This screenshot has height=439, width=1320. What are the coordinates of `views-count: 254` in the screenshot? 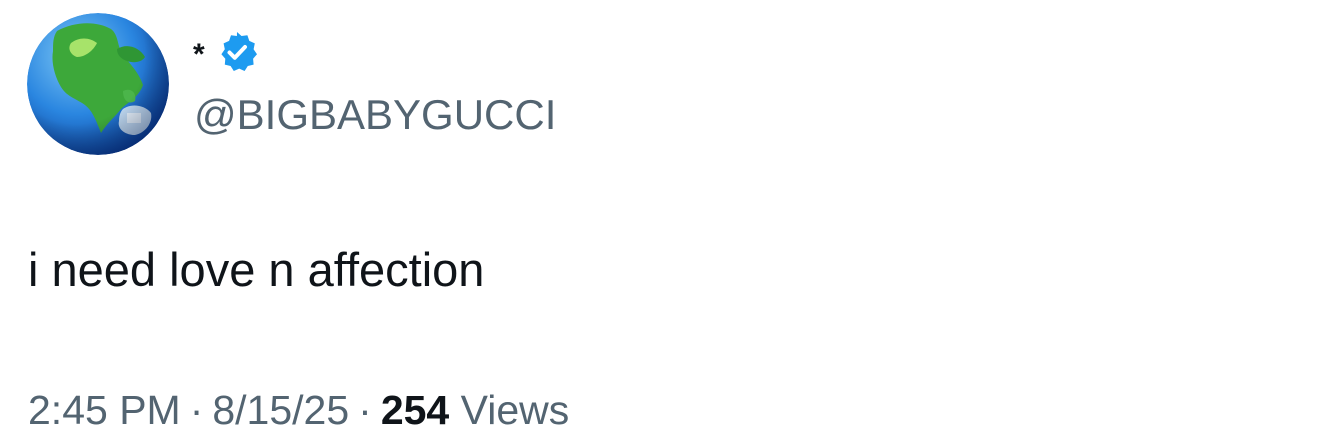 It's located at (415, 410).